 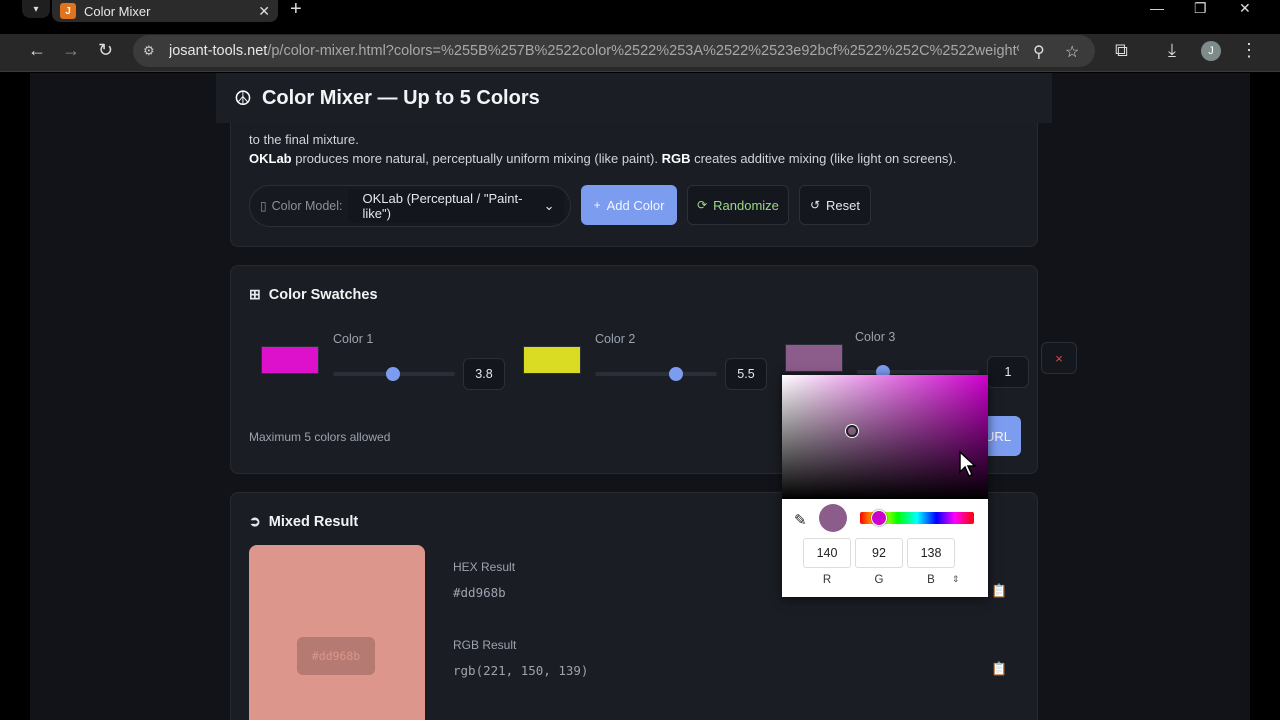 What do you see at coordinates (1211, 51) in the screenshot?
I see `profile-avatar: J` at bounding box center [1211, 51].